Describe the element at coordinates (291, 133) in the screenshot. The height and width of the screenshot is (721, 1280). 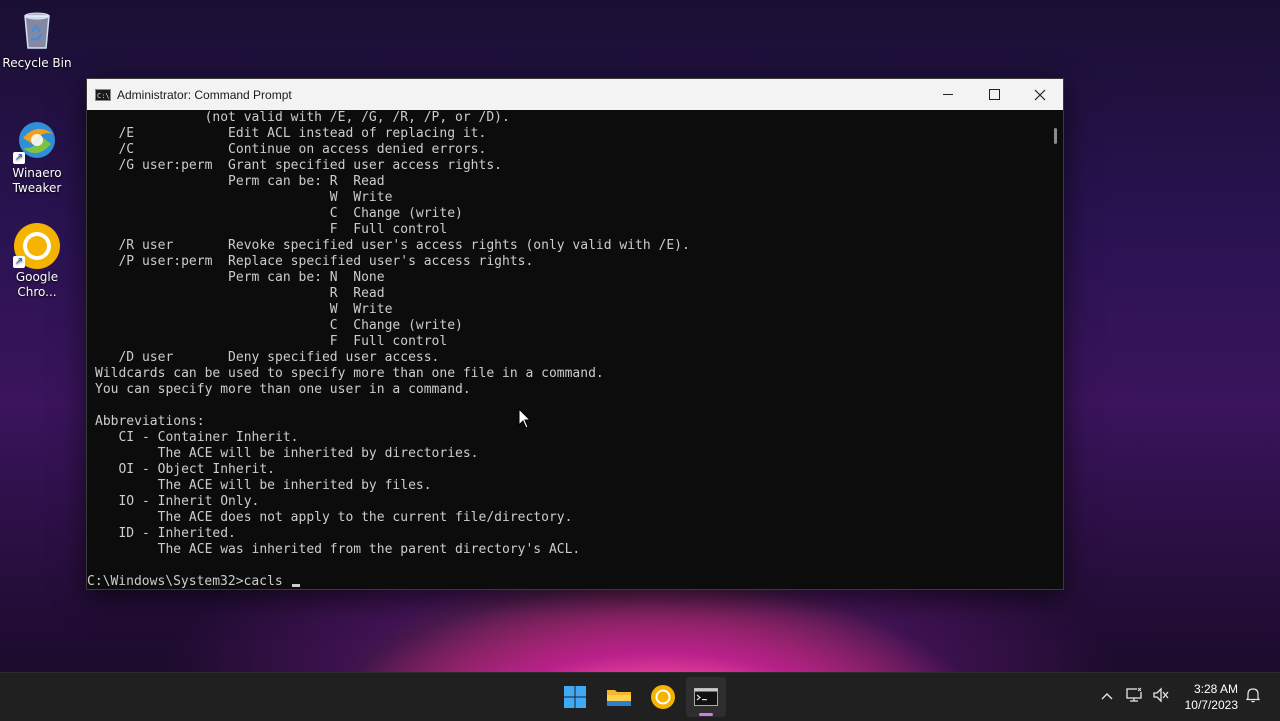
I see `console-line: /E Edit ACL instead of replacing it.` at that location.